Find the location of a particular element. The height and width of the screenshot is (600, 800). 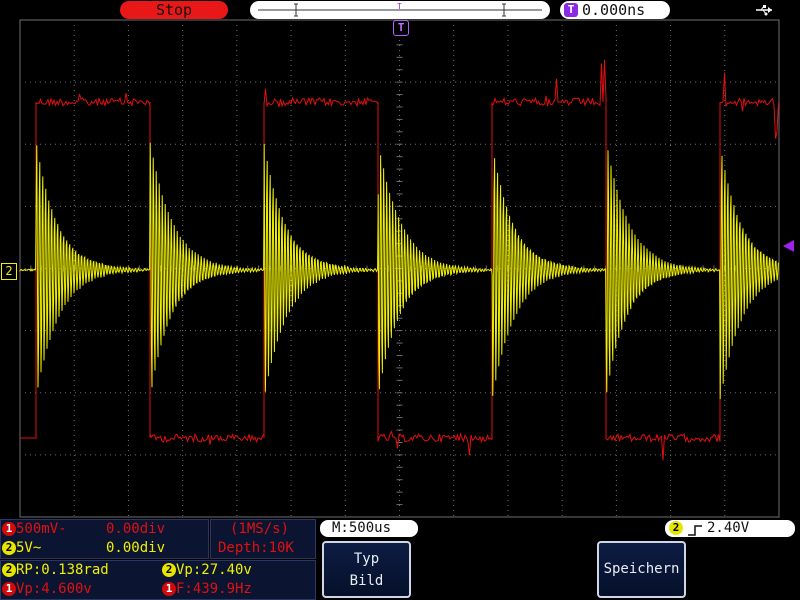

measurement-ch1-freq: 1 F:439.9Hz is located at coordinates (207, 589).